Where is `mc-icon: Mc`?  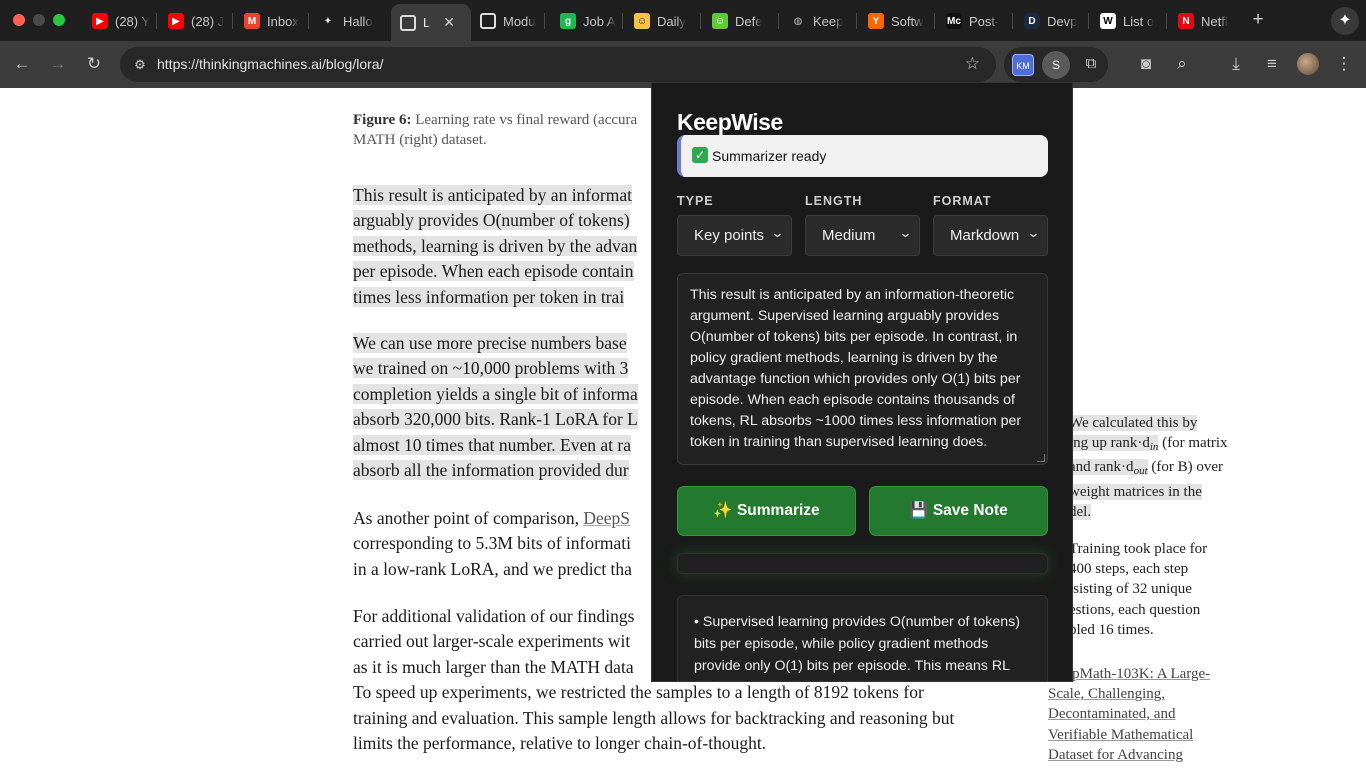
mc-icon: Mc is located at coordinates (954, 21).